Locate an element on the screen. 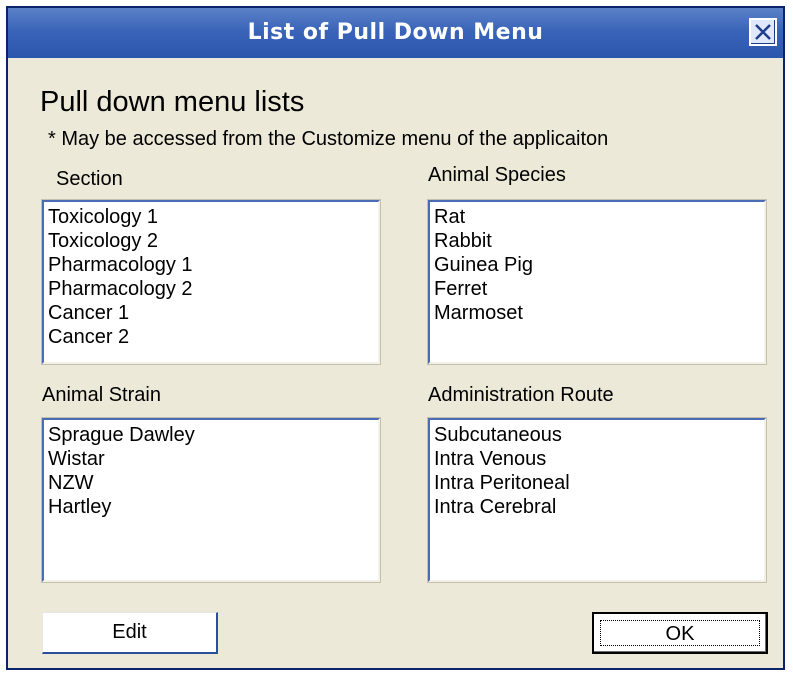  close-icon is located at coordinates (763, 32).